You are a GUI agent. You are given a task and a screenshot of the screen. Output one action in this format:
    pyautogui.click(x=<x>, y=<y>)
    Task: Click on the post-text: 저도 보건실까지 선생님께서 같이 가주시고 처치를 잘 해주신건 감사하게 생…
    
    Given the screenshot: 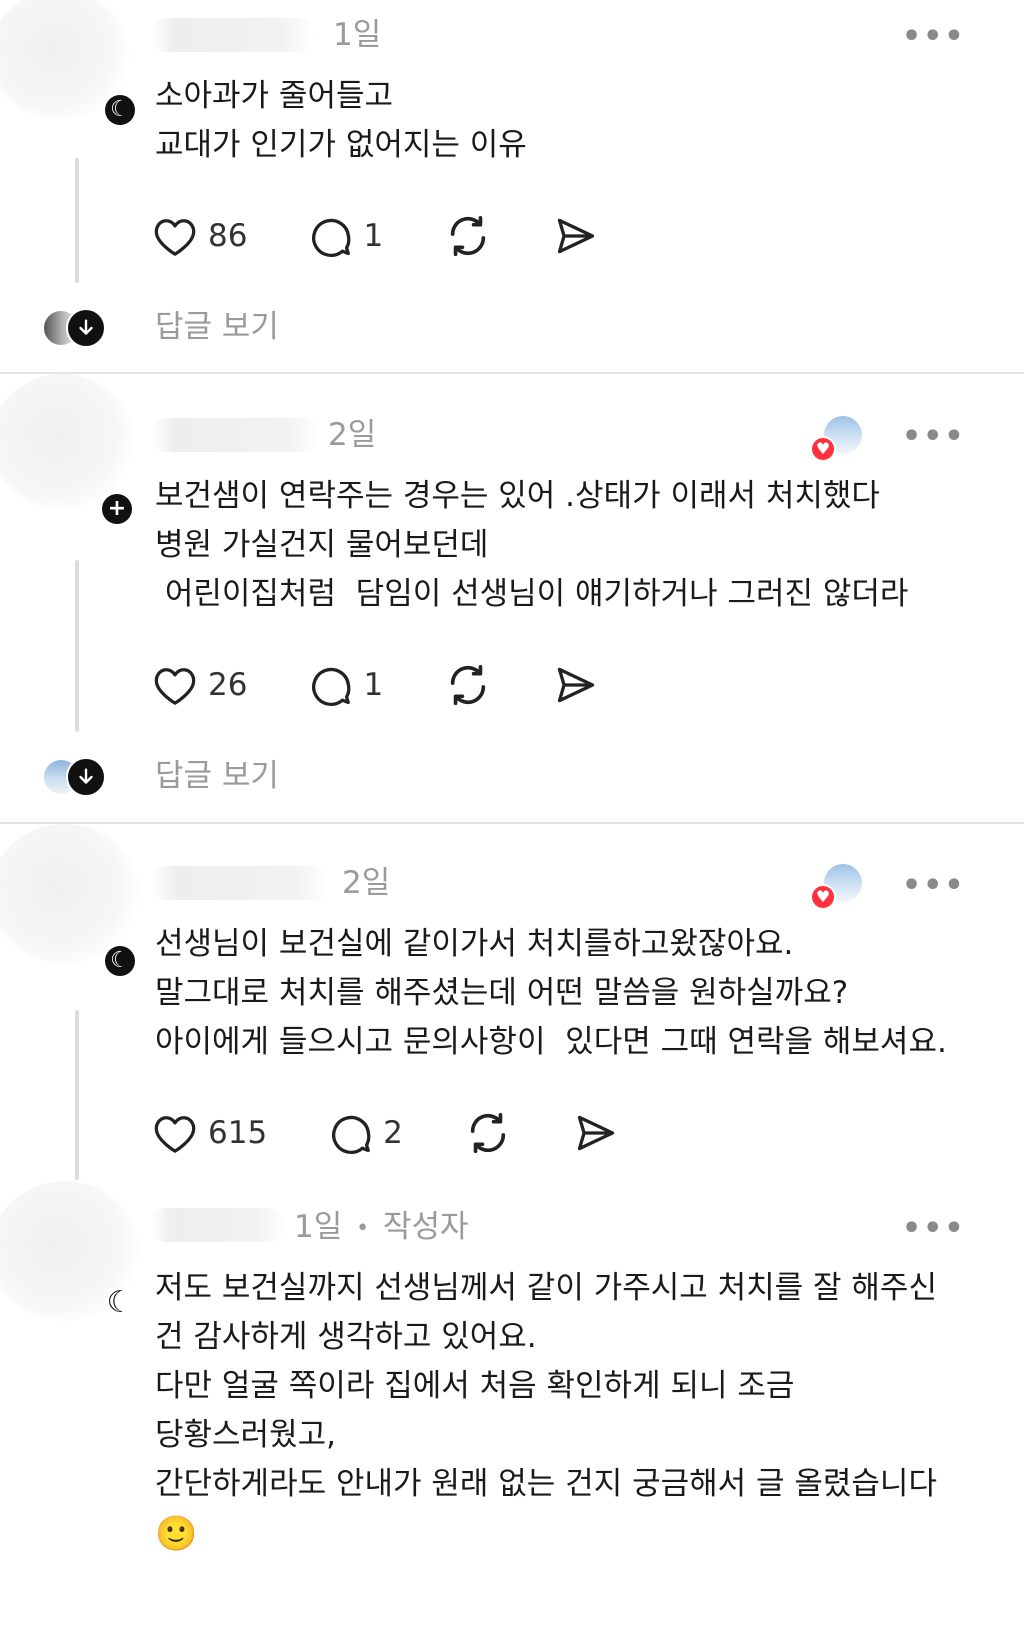 What is the action you would take?
    pyautogui.click(x=546, y=1407)
    